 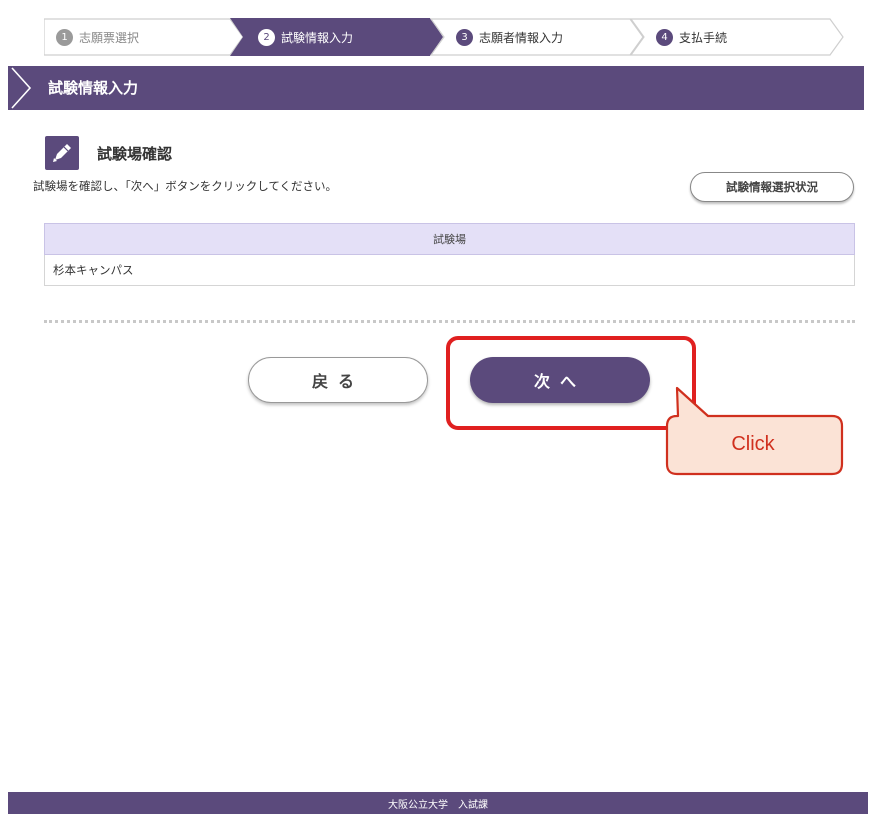 What do you see at coordinates (521, 37) in the screenshot?
I see `step-3-label: 志願者情報入力` at bounding box center [521, 37].